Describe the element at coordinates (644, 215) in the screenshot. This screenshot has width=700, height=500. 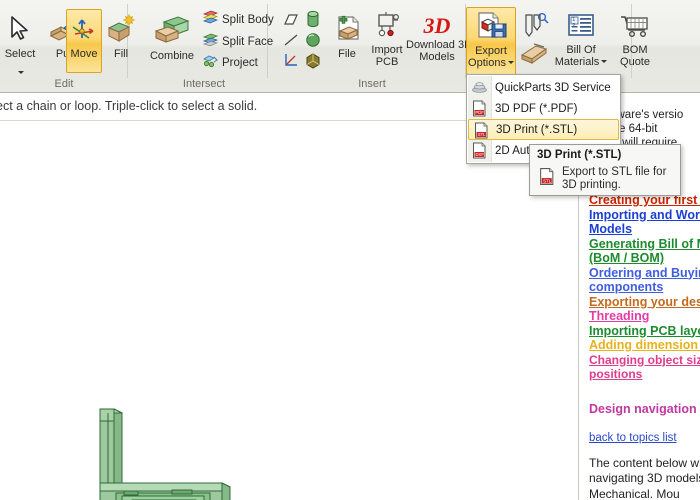
I see `help-link: Importing and Worki` at that location.